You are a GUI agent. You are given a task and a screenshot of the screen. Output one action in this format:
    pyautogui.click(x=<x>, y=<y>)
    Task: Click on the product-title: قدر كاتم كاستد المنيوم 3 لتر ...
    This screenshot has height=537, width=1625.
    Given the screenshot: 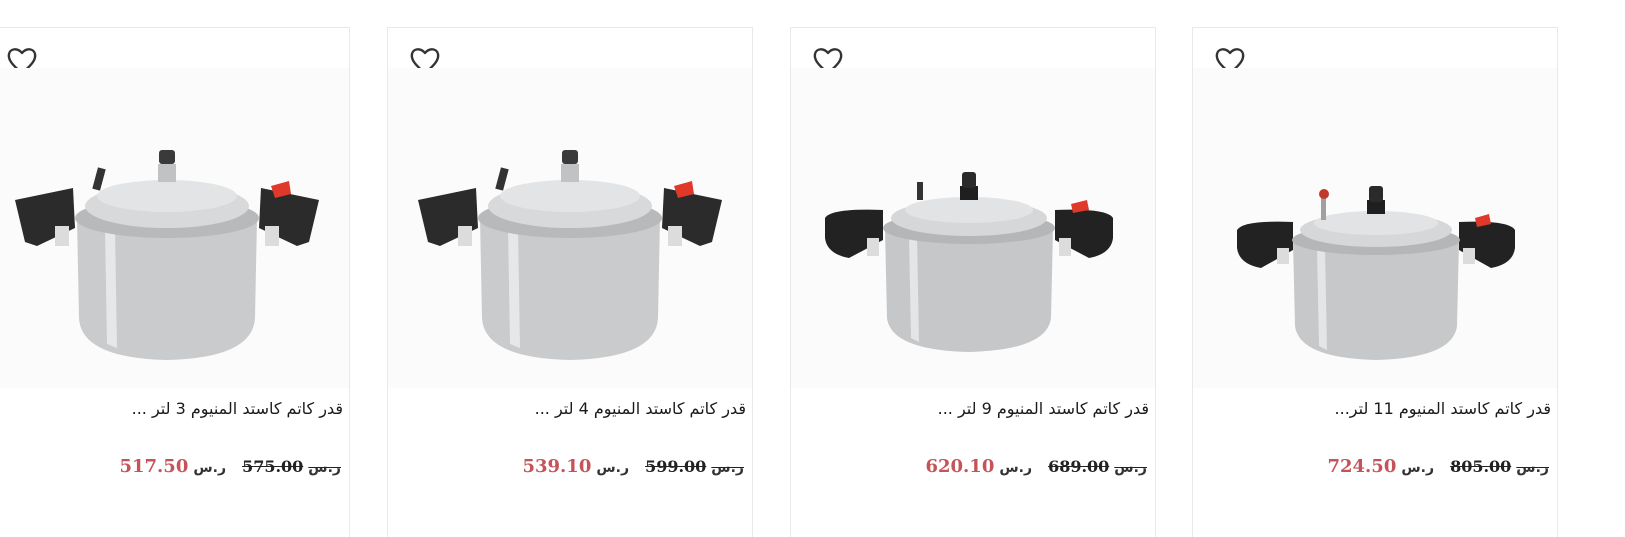 What is the action you would take?
    pyautogui.click(x=171, y=408)
    